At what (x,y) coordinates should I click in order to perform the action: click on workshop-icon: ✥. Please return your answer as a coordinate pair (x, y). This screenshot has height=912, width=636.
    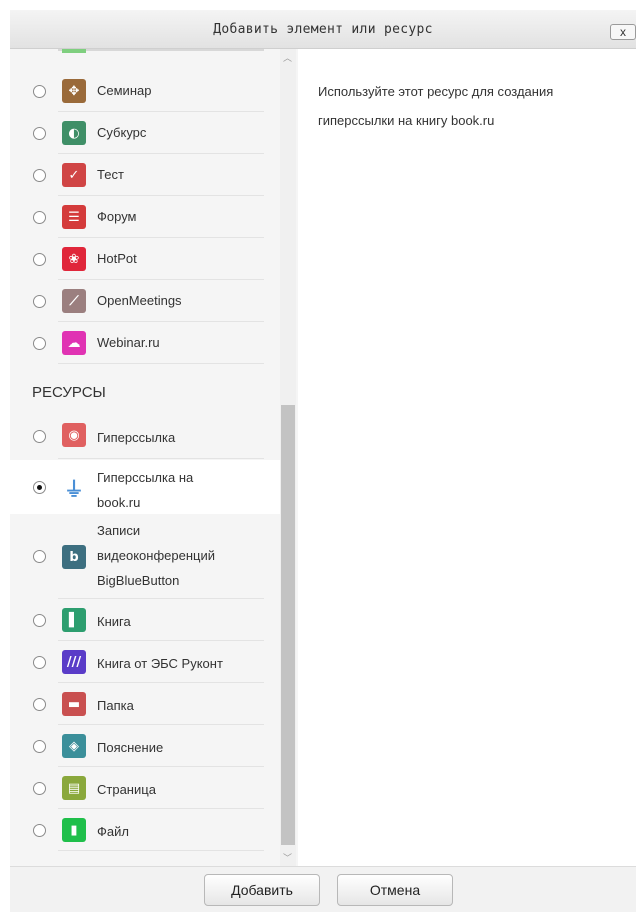
    Looking at the image, I should click on (74, 91).